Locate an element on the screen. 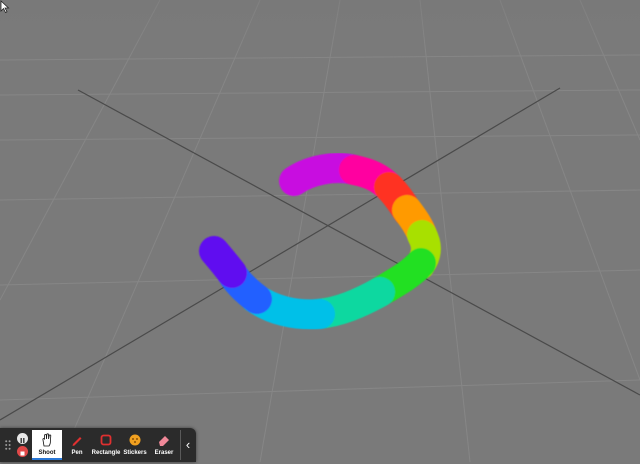  tool-eraser-label: Eraser is located at coordinates (164, 453).